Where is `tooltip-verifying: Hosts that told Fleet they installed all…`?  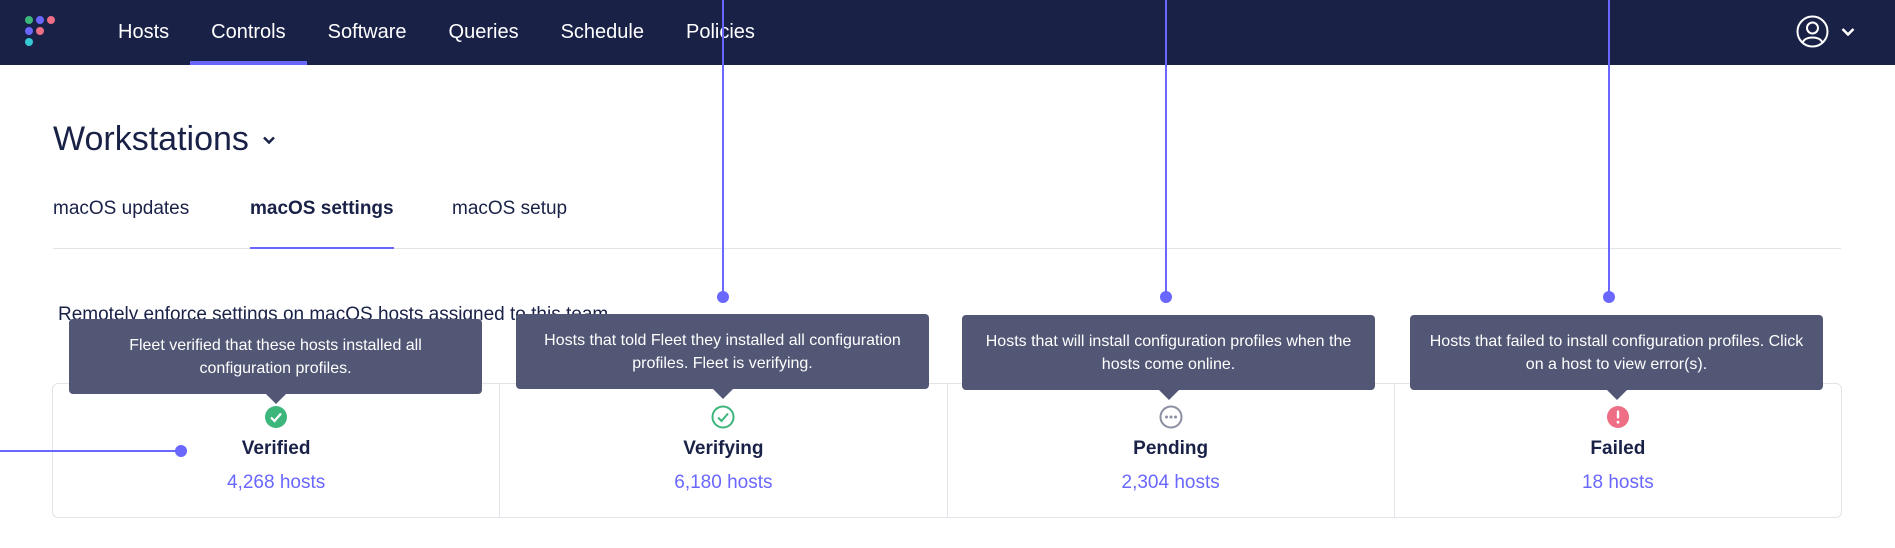 tooltip-verifying: Hosts that told Fleet they installed all… is located at coordinates (722, 356).